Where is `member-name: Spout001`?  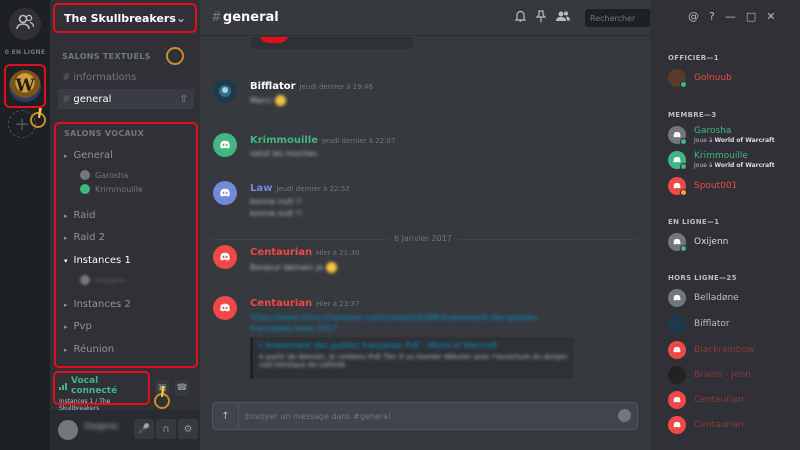 member-name: Spout001 is located at coordinates (716, 186).